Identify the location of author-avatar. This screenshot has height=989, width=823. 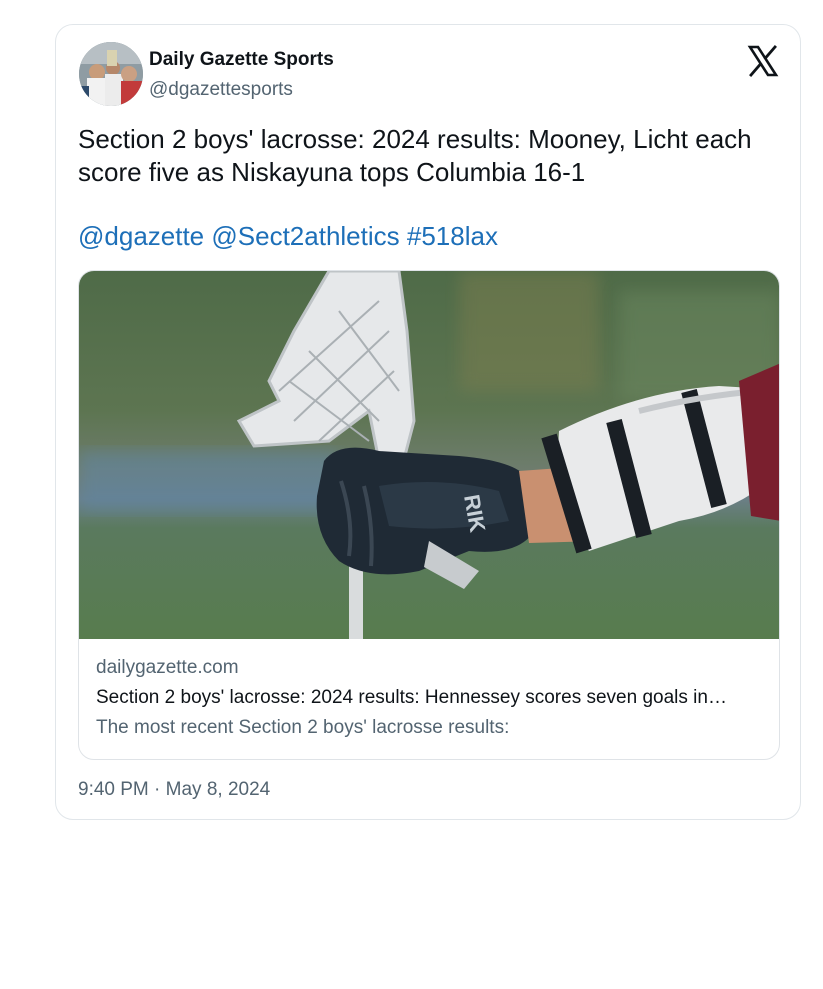
(111, 74).